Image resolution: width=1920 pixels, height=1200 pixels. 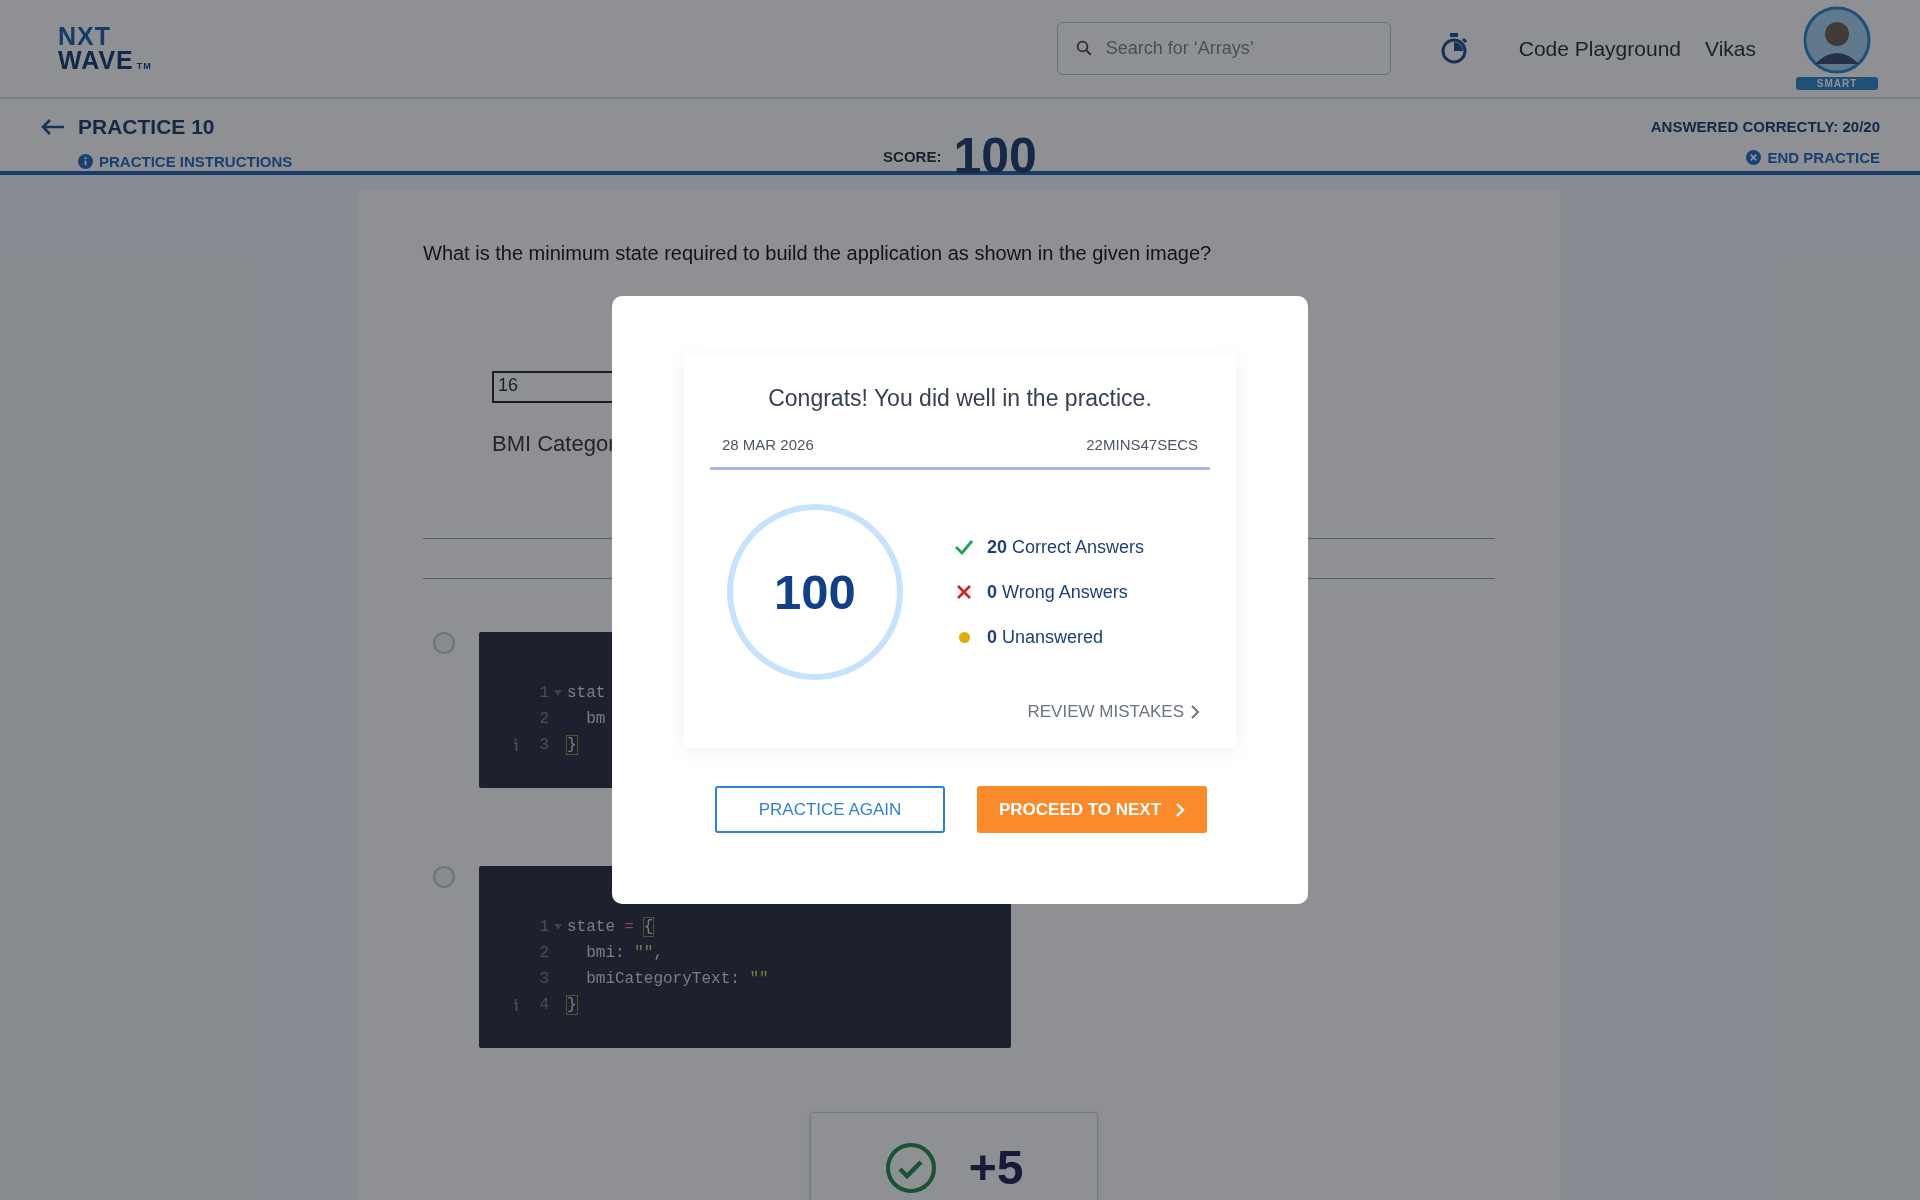 I want to click on stat-text: 0 Wrong Answers, so click(x=1057, y=592).